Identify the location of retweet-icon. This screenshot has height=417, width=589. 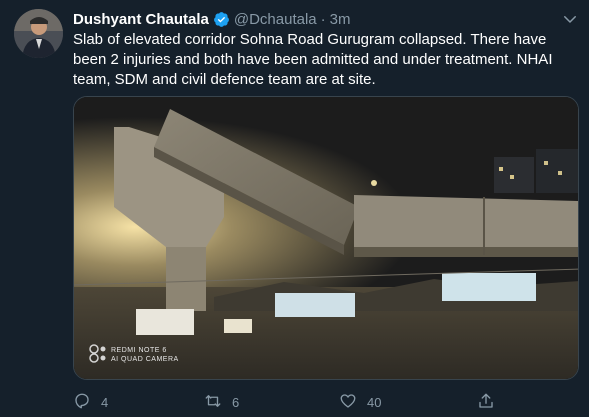
(213, 402).